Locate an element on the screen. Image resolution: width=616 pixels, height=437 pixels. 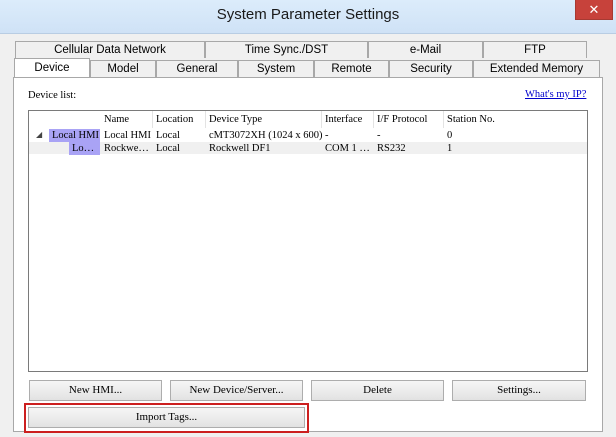
close-button: ✕ is located at coordinates (594, 10).